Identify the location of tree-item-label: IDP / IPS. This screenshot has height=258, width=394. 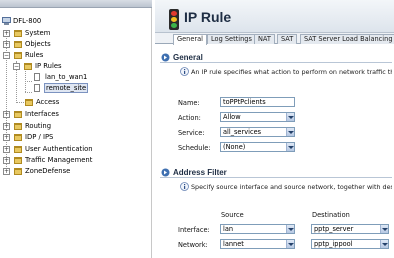
(39, 137).